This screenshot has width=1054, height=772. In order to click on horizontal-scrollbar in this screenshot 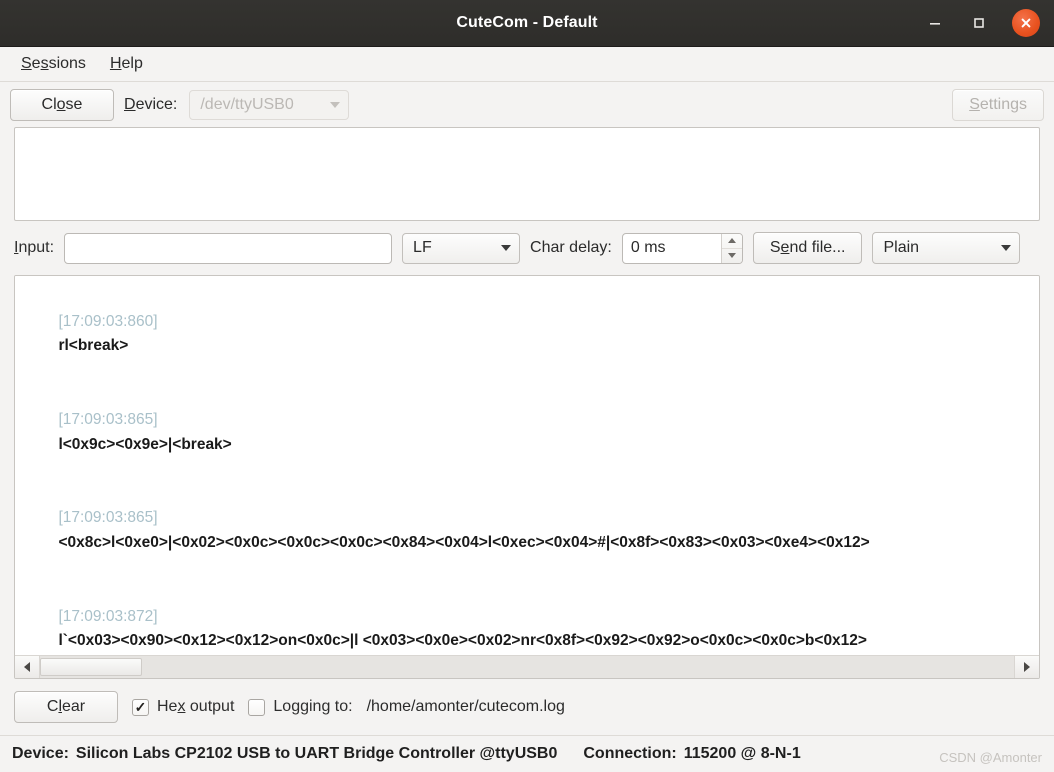, I will do `click(527, 666)`.